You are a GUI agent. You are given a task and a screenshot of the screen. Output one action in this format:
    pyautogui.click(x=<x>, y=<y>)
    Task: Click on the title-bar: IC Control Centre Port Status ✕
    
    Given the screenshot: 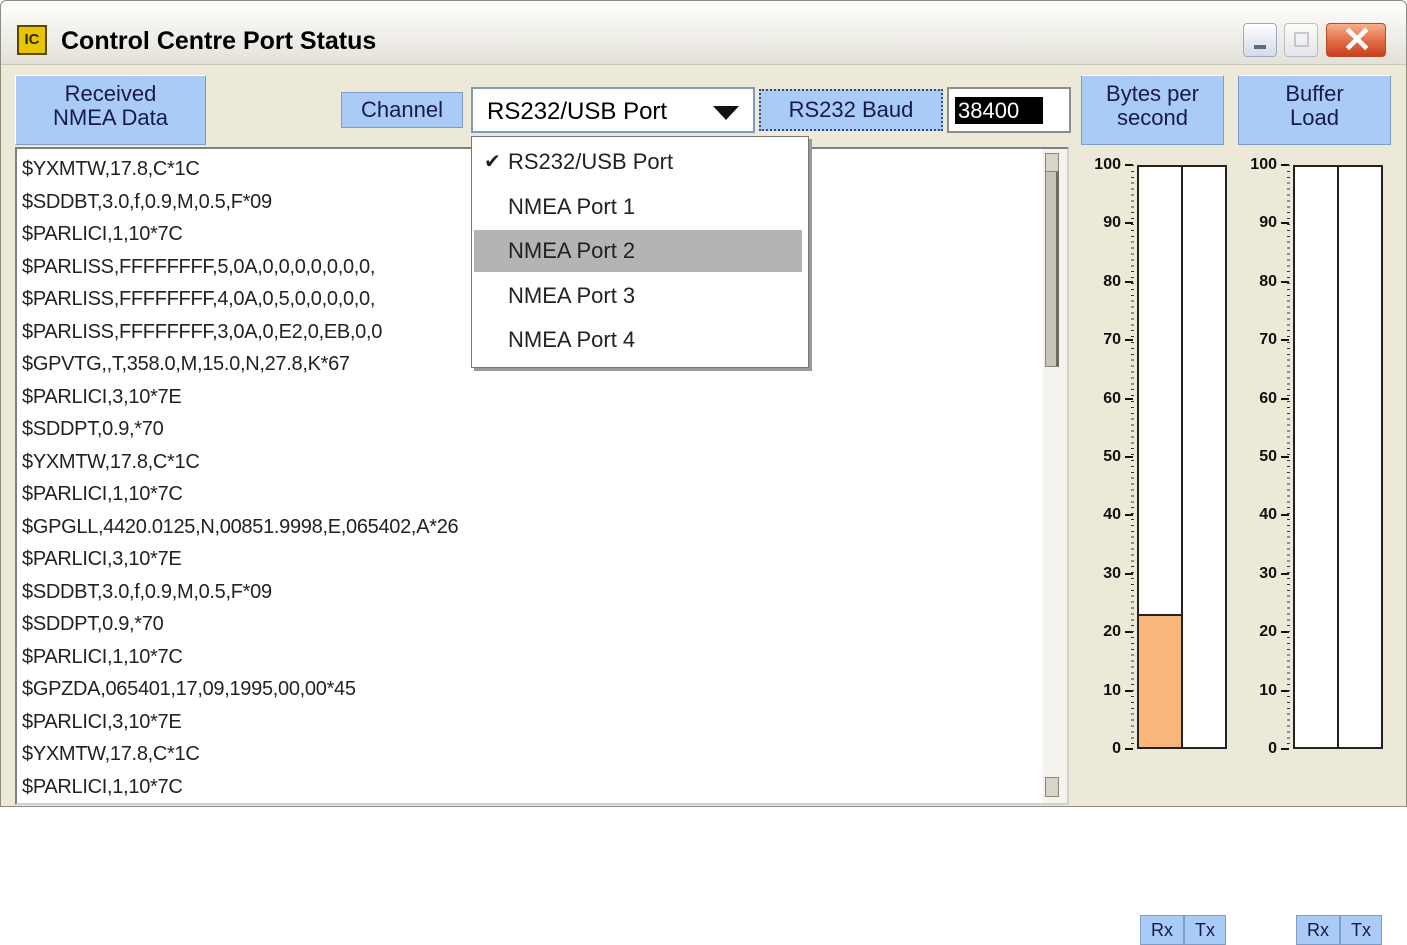 What is the action you would take?
    pyautogui.click(x=703, y=33)
    